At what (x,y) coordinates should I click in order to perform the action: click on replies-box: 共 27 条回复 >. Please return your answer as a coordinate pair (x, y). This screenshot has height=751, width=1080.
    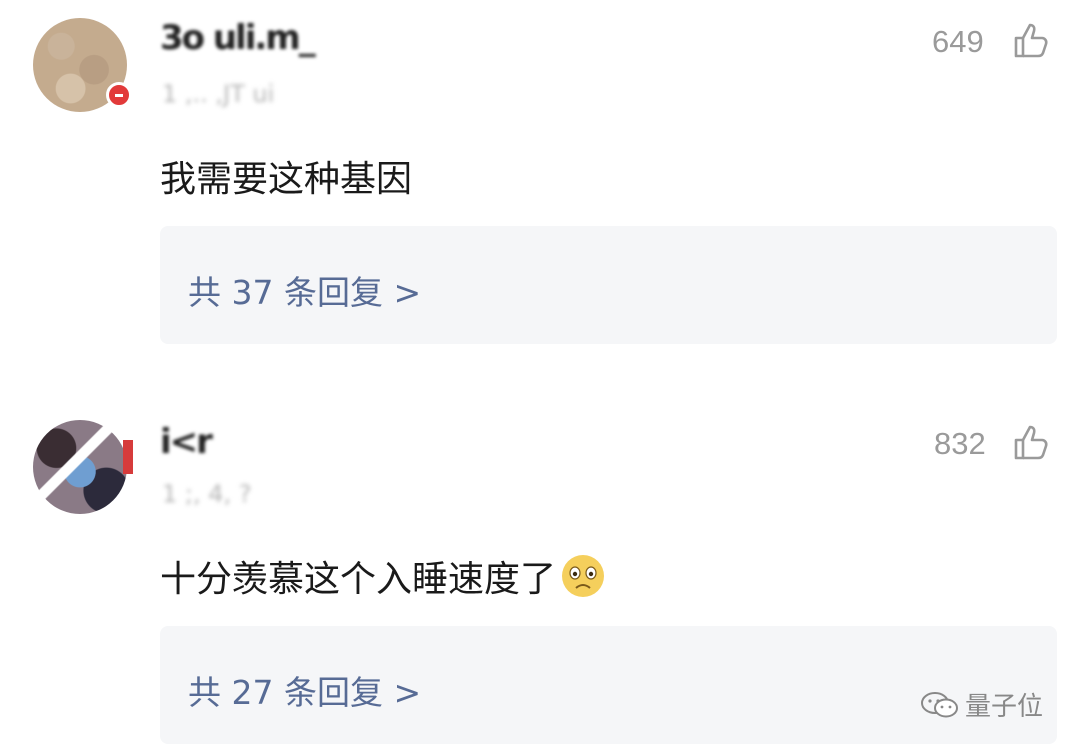
    Looking at the image, I should click on (608, 685).